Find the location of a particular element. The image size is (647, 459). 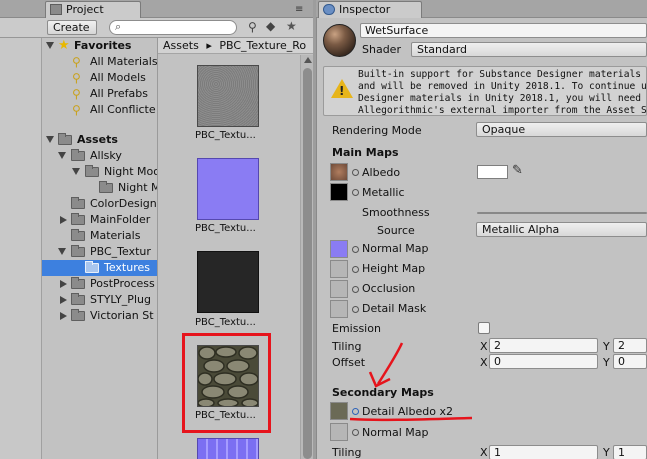

annotation-underline is located at coordinates (411, 419).